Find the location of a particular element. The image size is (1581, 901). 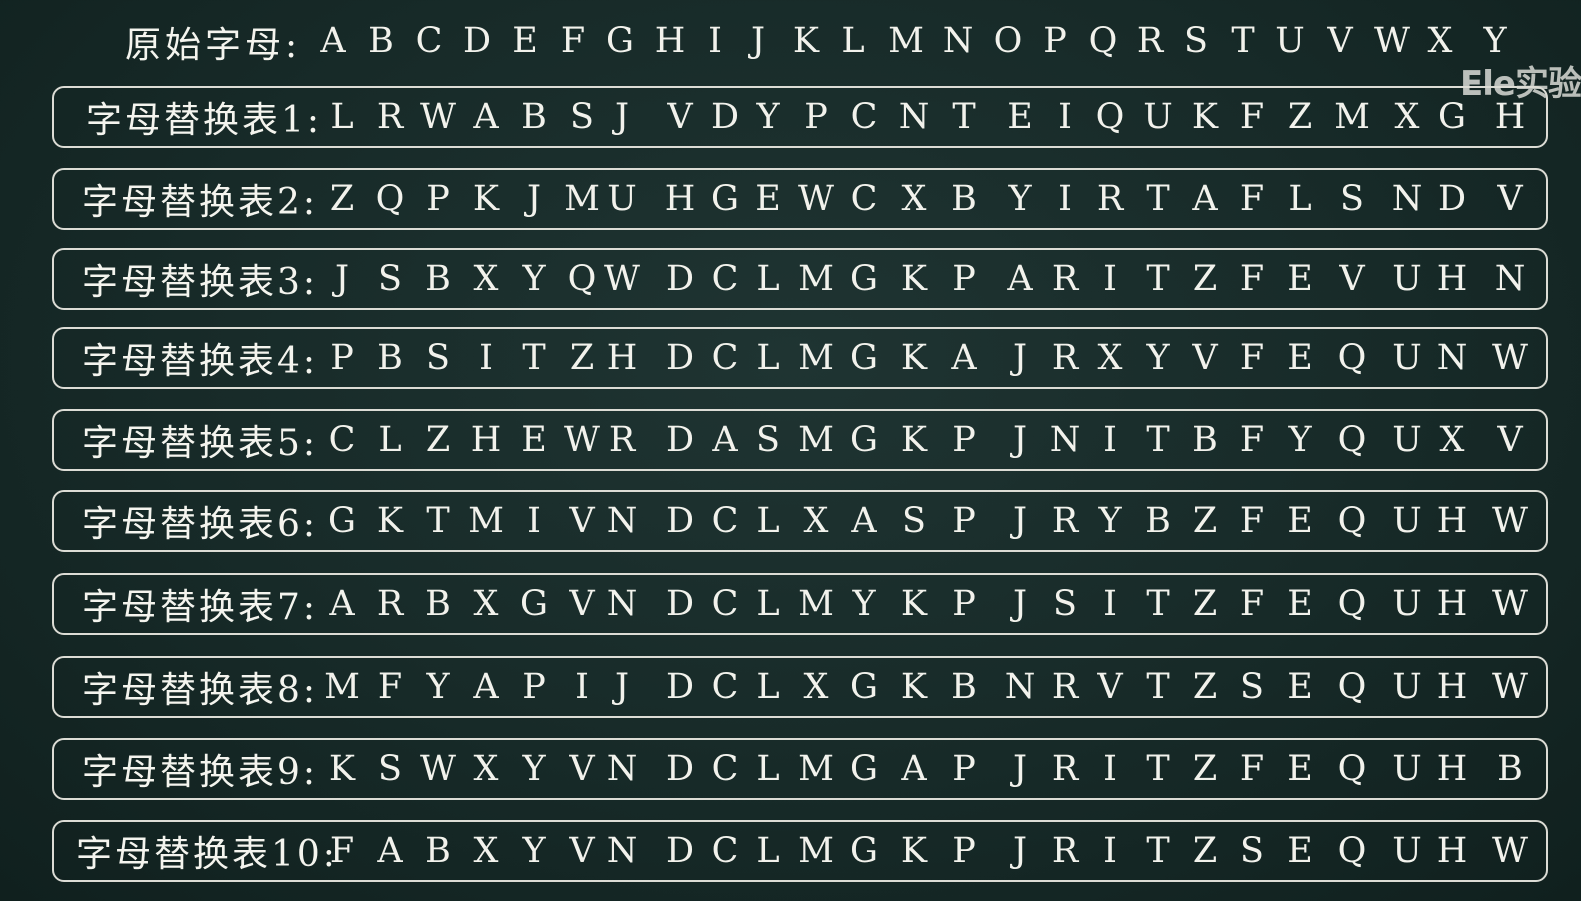

substitution-letter: U is located at coordinates (1407, 521).